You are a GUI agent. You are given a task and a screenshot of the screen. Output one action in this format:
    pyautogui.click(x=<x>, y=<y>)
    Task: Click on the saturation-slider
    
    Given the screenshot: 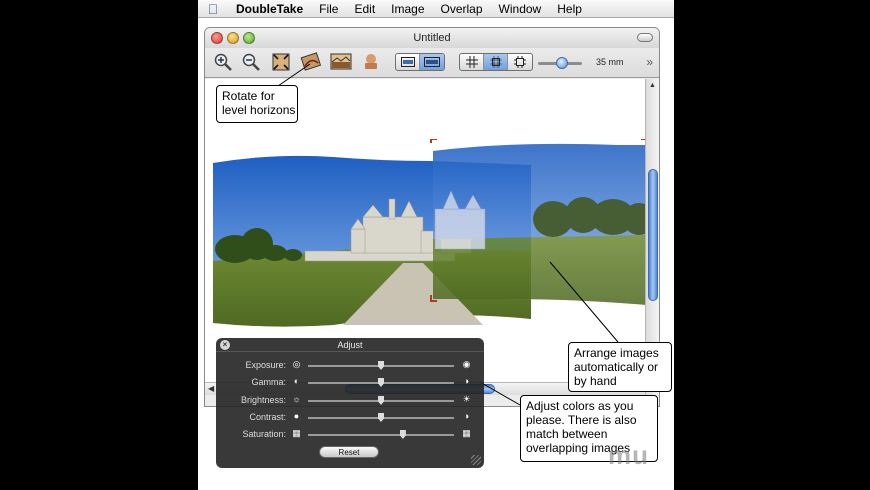 What is the action you would take?
    pyautogui.click(x=381, y=434)
    